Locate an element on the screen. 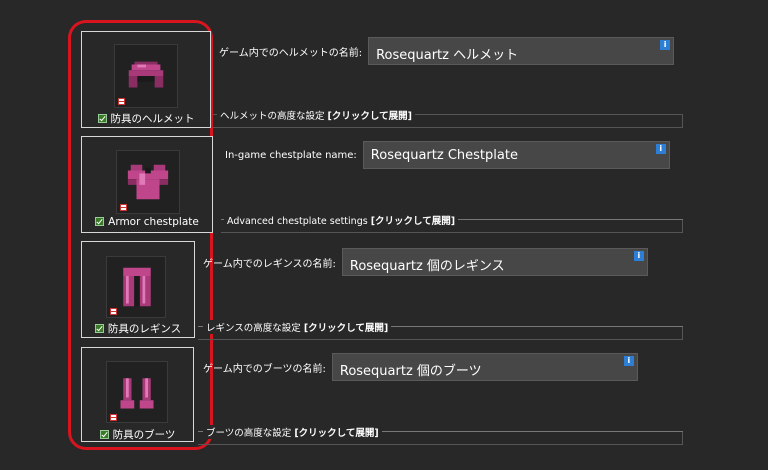 This screenshot has height=470, width=768. boots-name-label: ゲーム内でのブーツの名前: is located at coordinates (264, 369).